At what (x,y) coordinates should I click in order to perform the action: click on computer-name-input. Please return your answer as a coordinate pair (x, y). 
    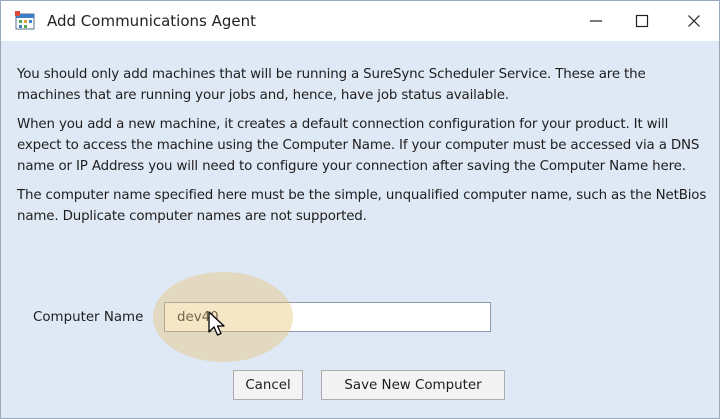
    Looking at the image, I should click on (327, 317).